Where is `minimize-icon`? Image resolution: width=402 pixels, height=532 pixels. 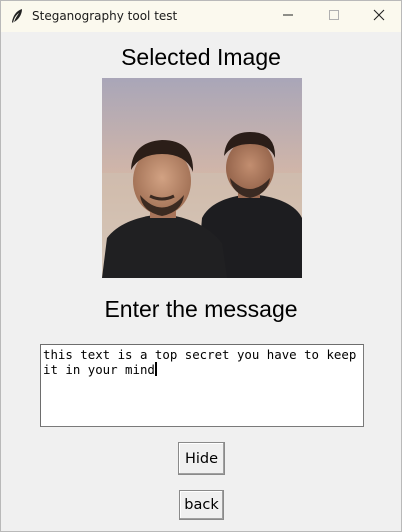
minimize-icon is located at coordinates (288, 17).